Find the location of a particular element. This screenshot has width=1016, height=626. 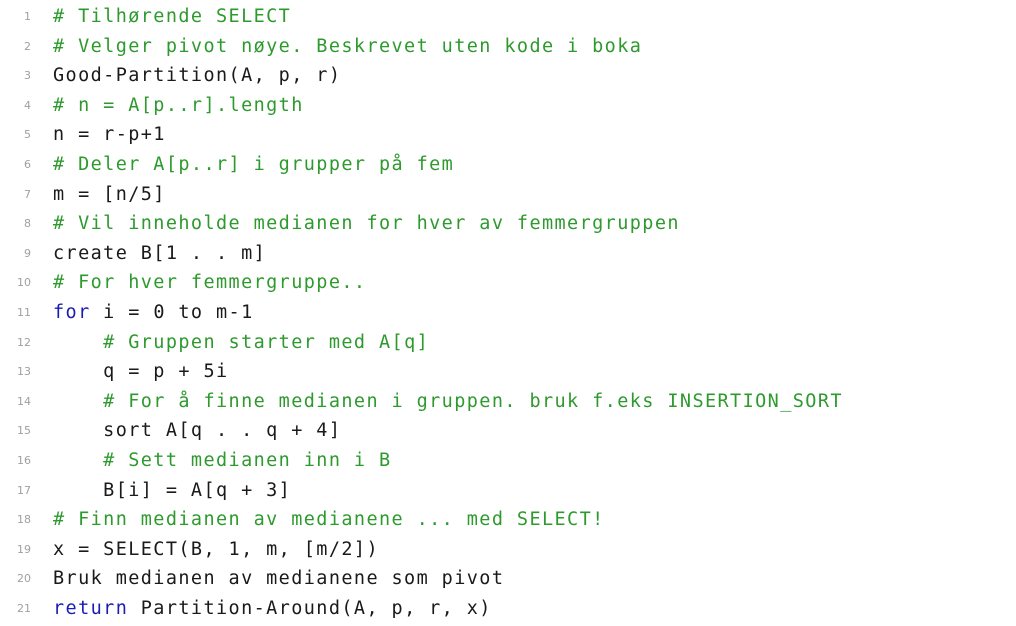

code-text: q = p + 5i is located at coordinates (166, 372).